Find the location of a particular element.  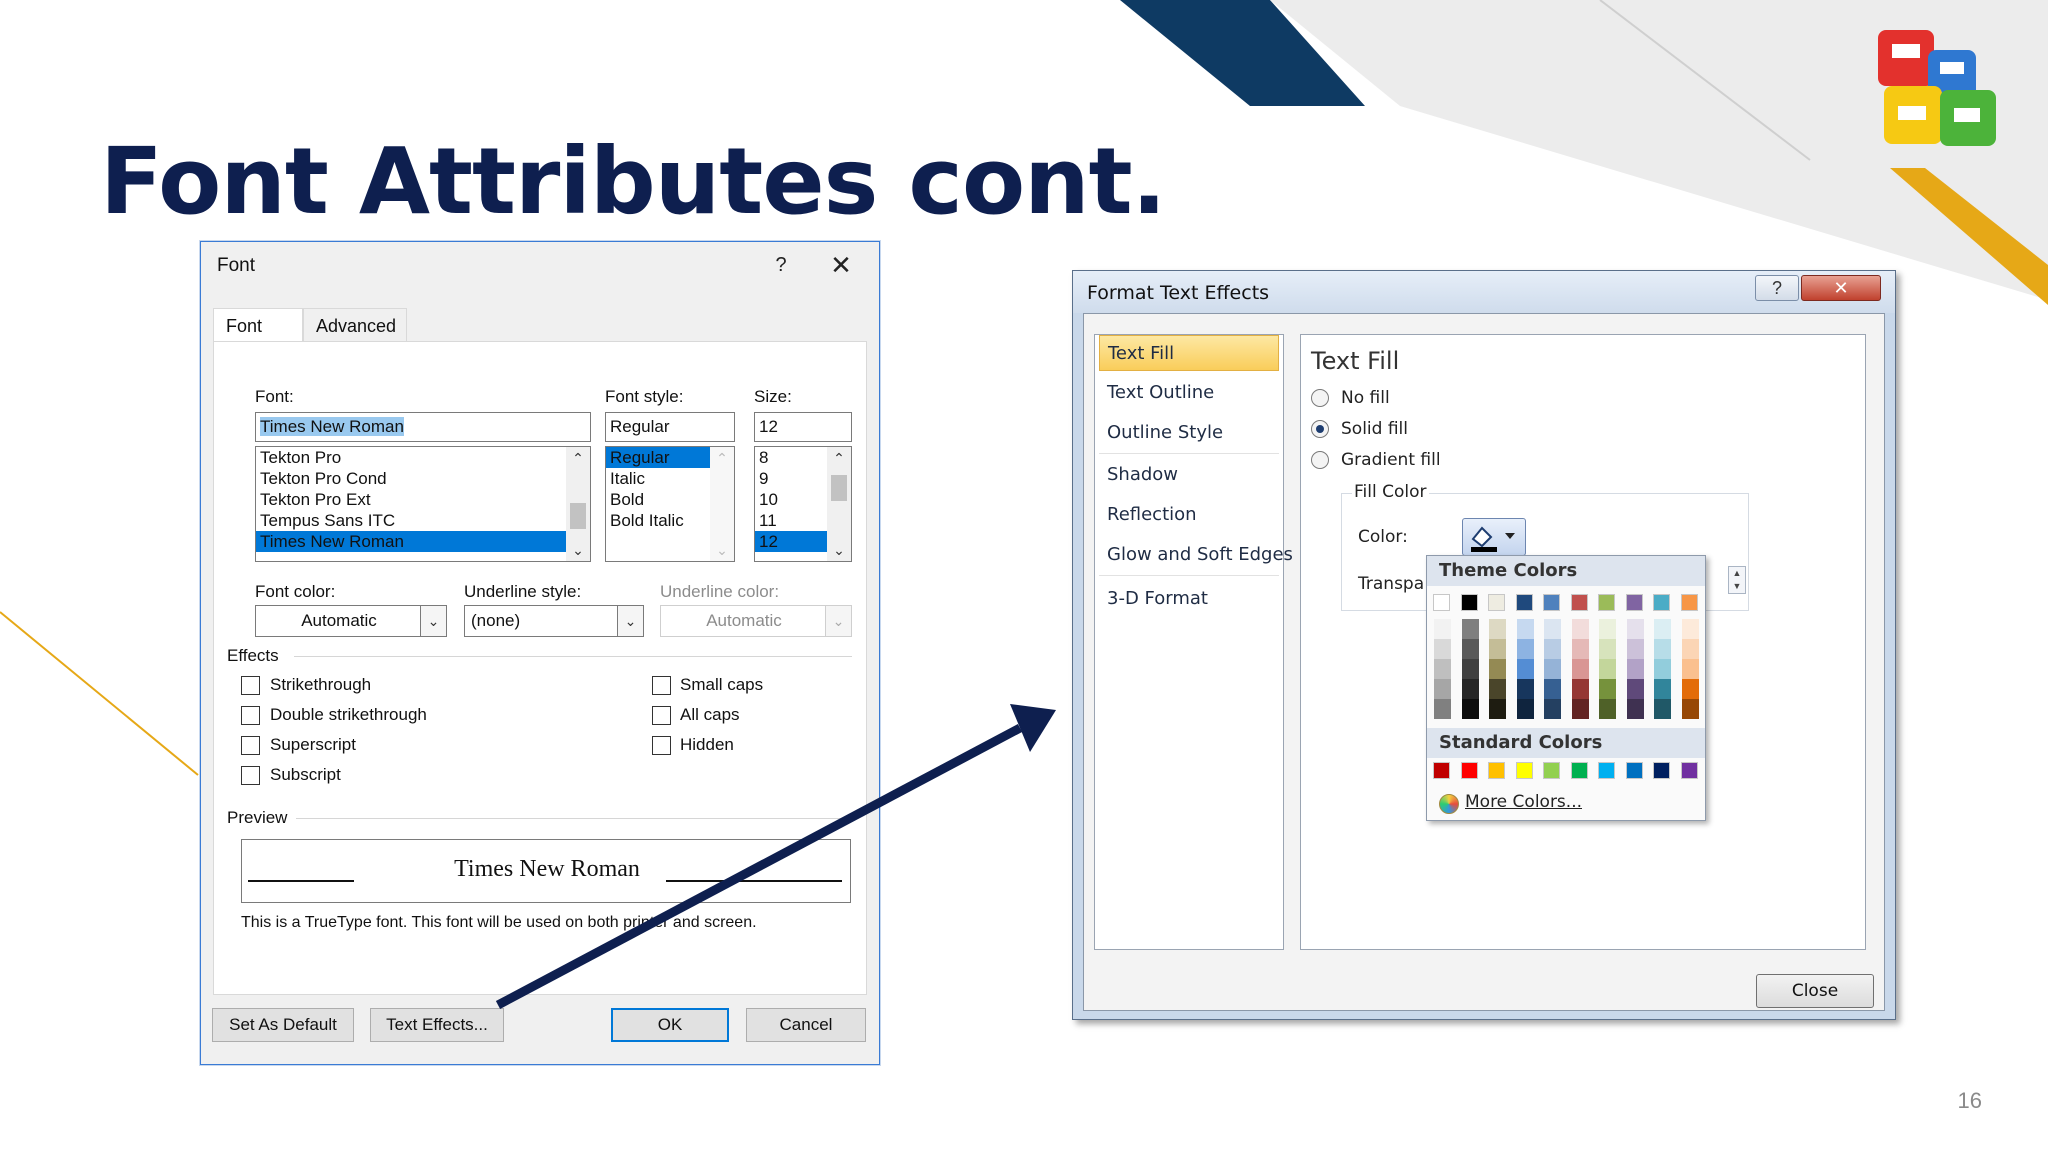

arrow-line is located at coordinates (759, 866).